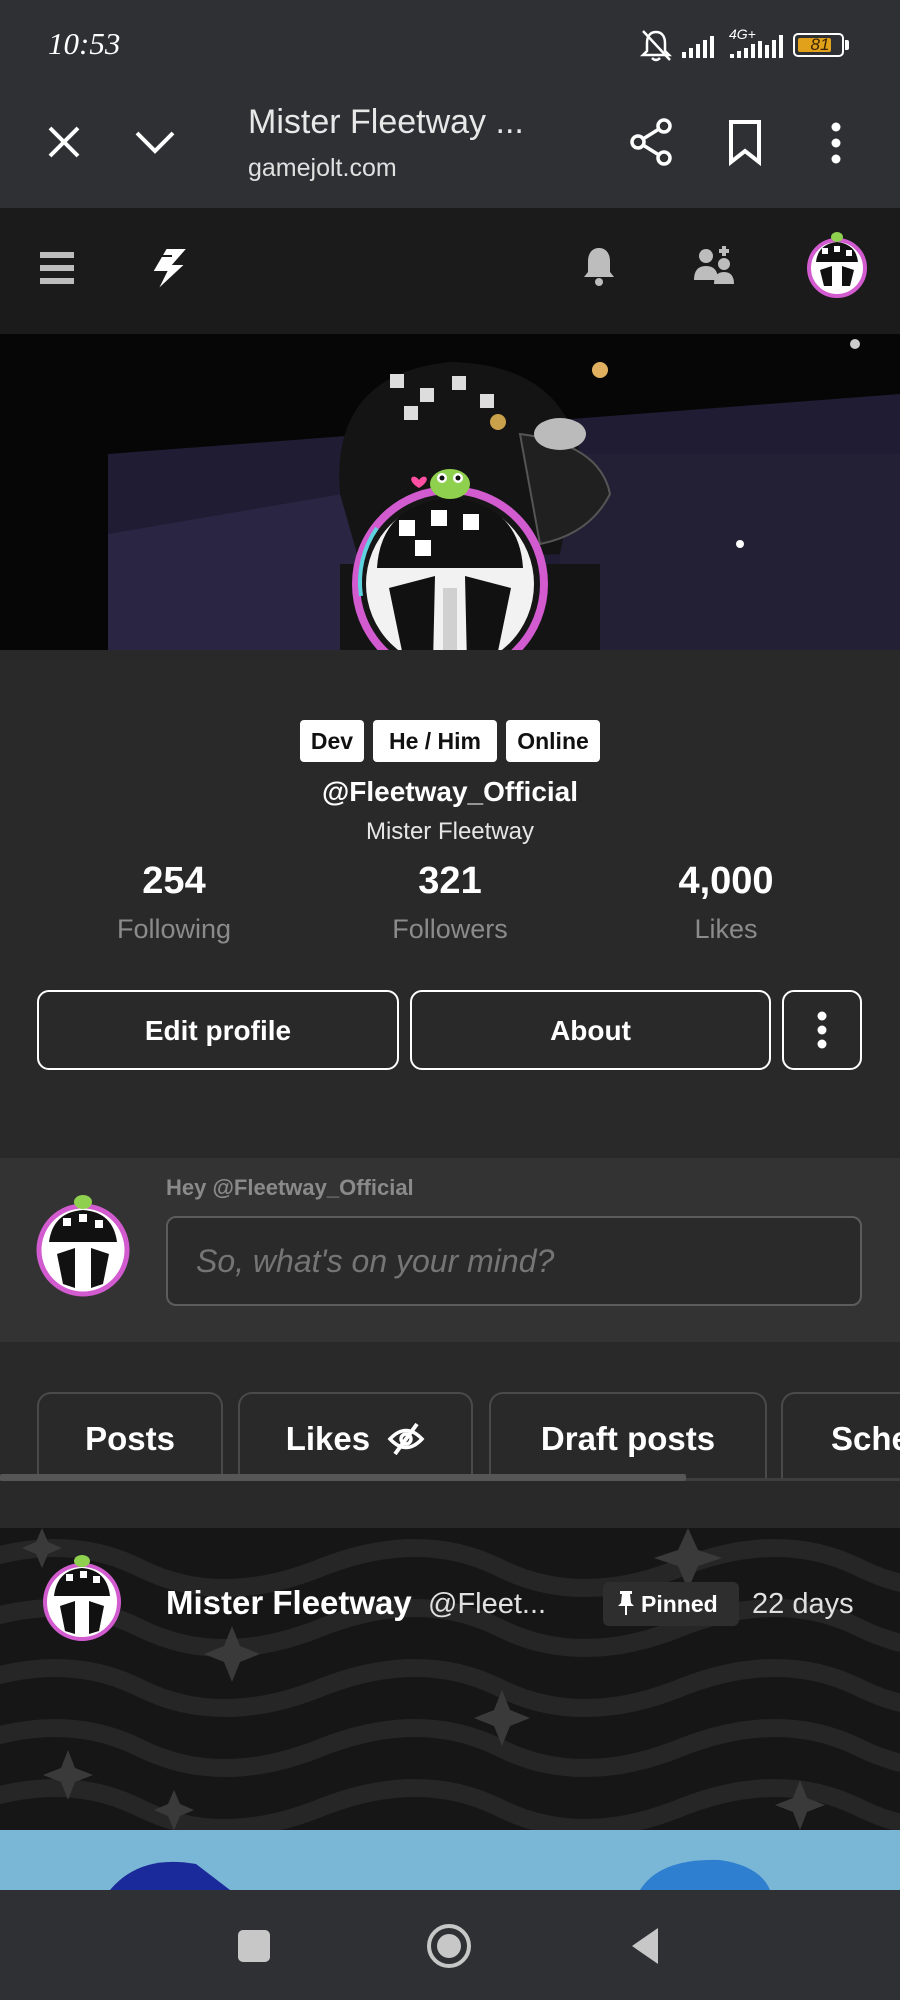  Describe the element at coordinates (174, 929) in the screenshot. I see `following-label: Following` at that location.